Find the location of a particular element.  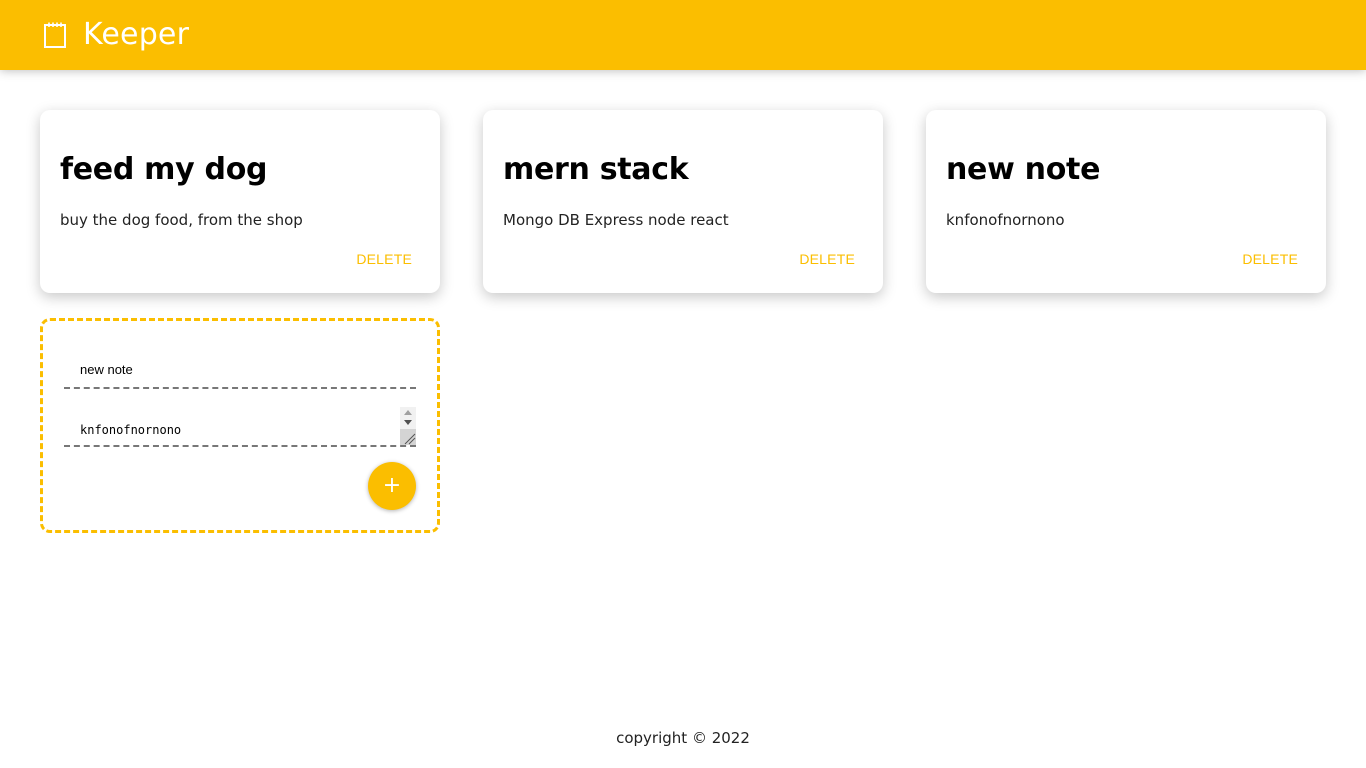

create-note-form: knfonofnornono + is located at coordinates (240, 425).